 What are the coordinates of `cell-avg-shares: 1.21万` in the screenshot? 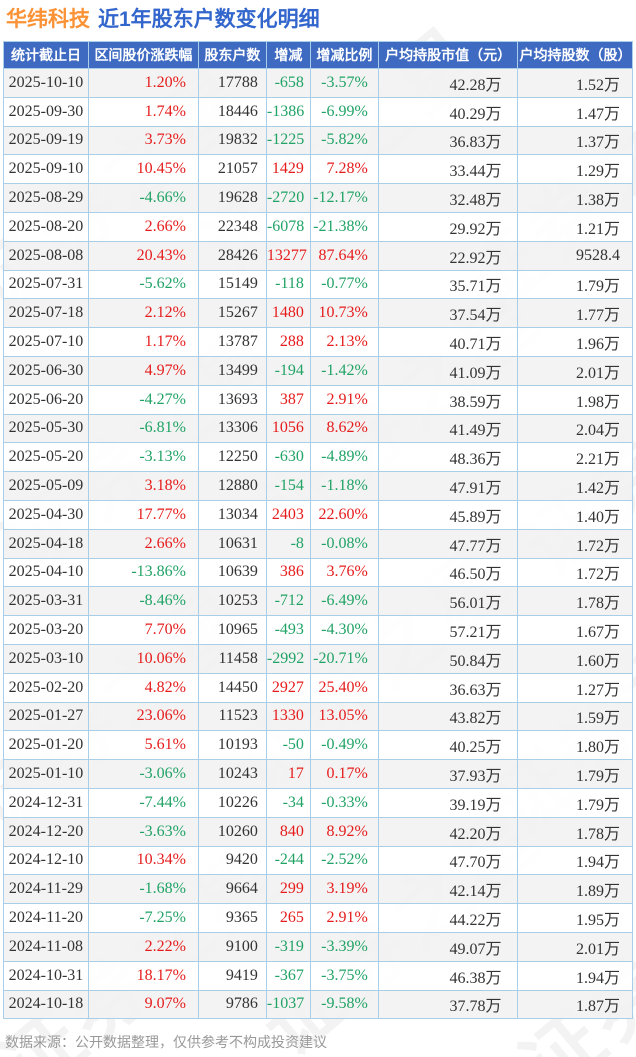 It's located at (575, 226).